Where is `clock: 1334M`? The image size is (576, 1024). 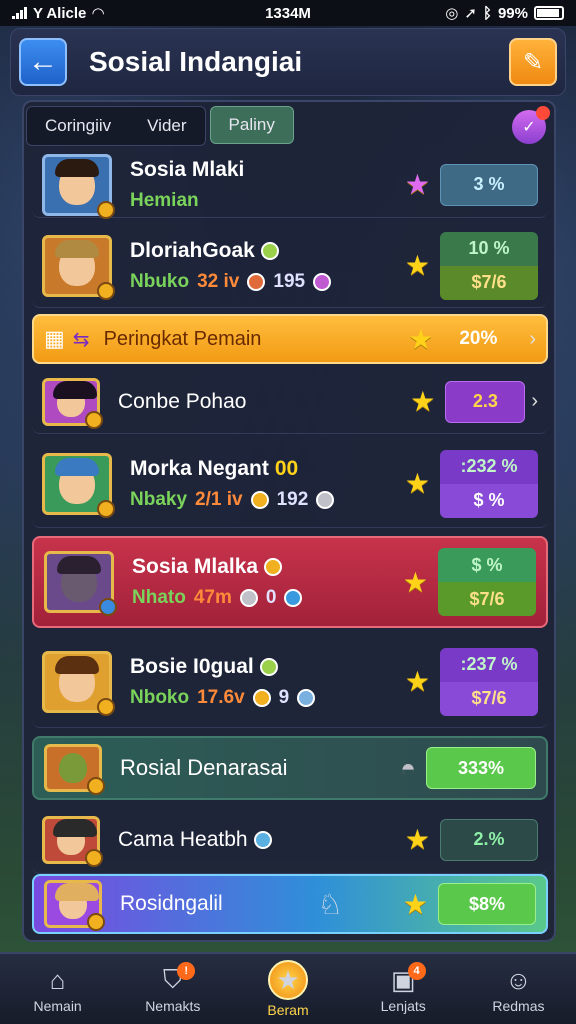 clock: 1334M is located at coordinates (288, 13).